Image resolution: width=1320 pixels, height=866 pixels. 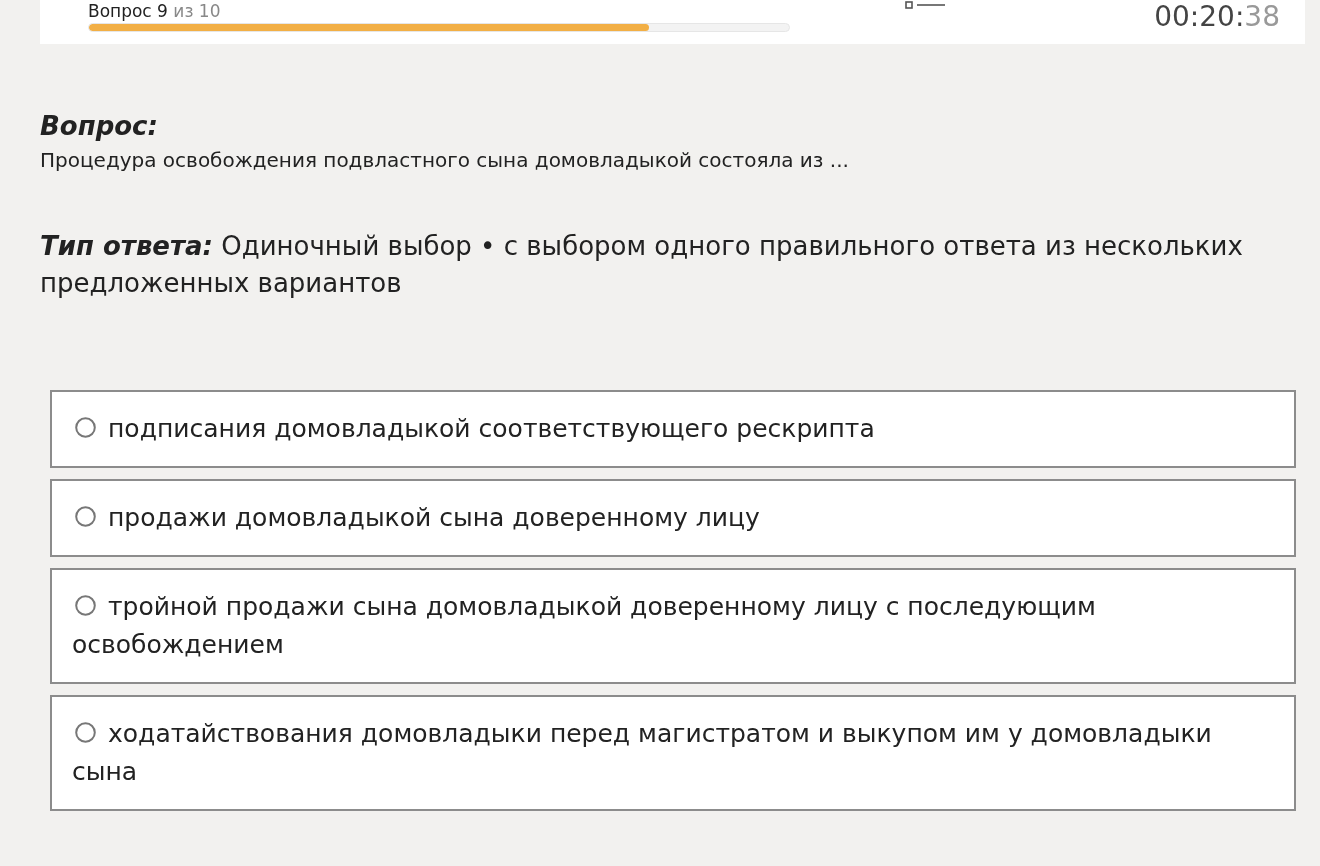 What do you see at coordinates (925, 5) in the screenshot?
I see `square-line-icon` at bounding box center [925, 5].